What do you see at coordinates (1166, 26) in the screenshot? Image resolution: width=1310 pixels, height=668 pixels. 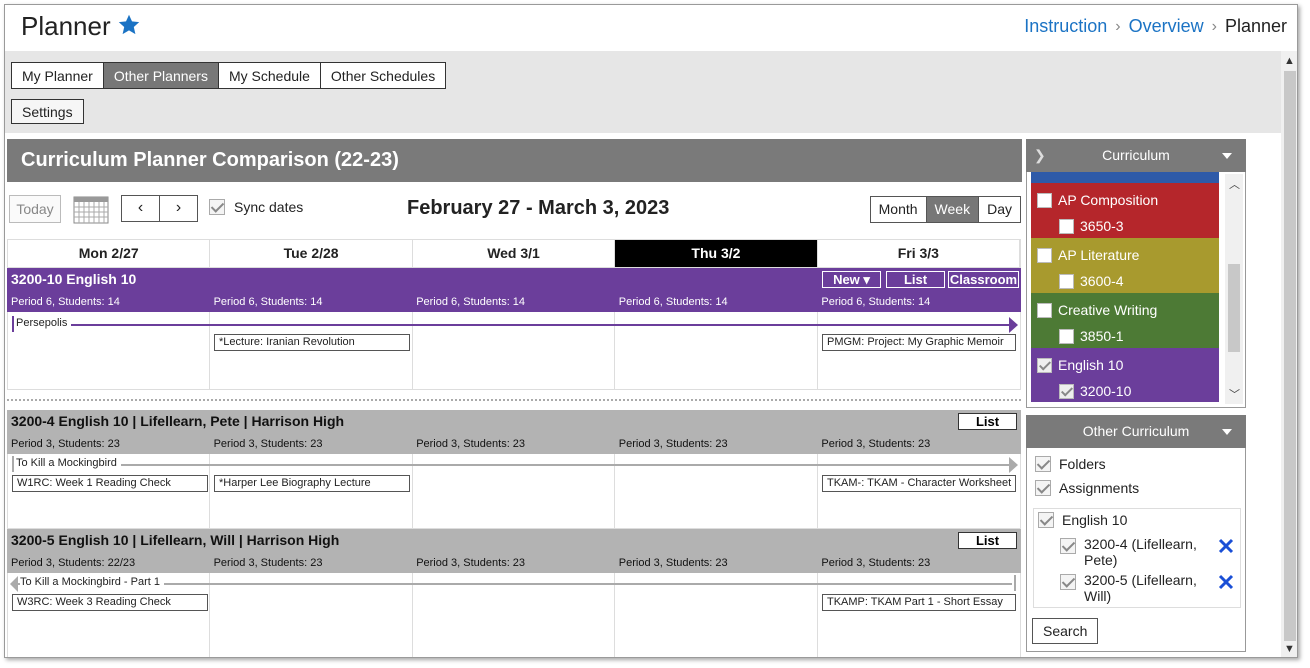 I see `breadcrumb-overview: Overview` at bounding box center [1166, 26].